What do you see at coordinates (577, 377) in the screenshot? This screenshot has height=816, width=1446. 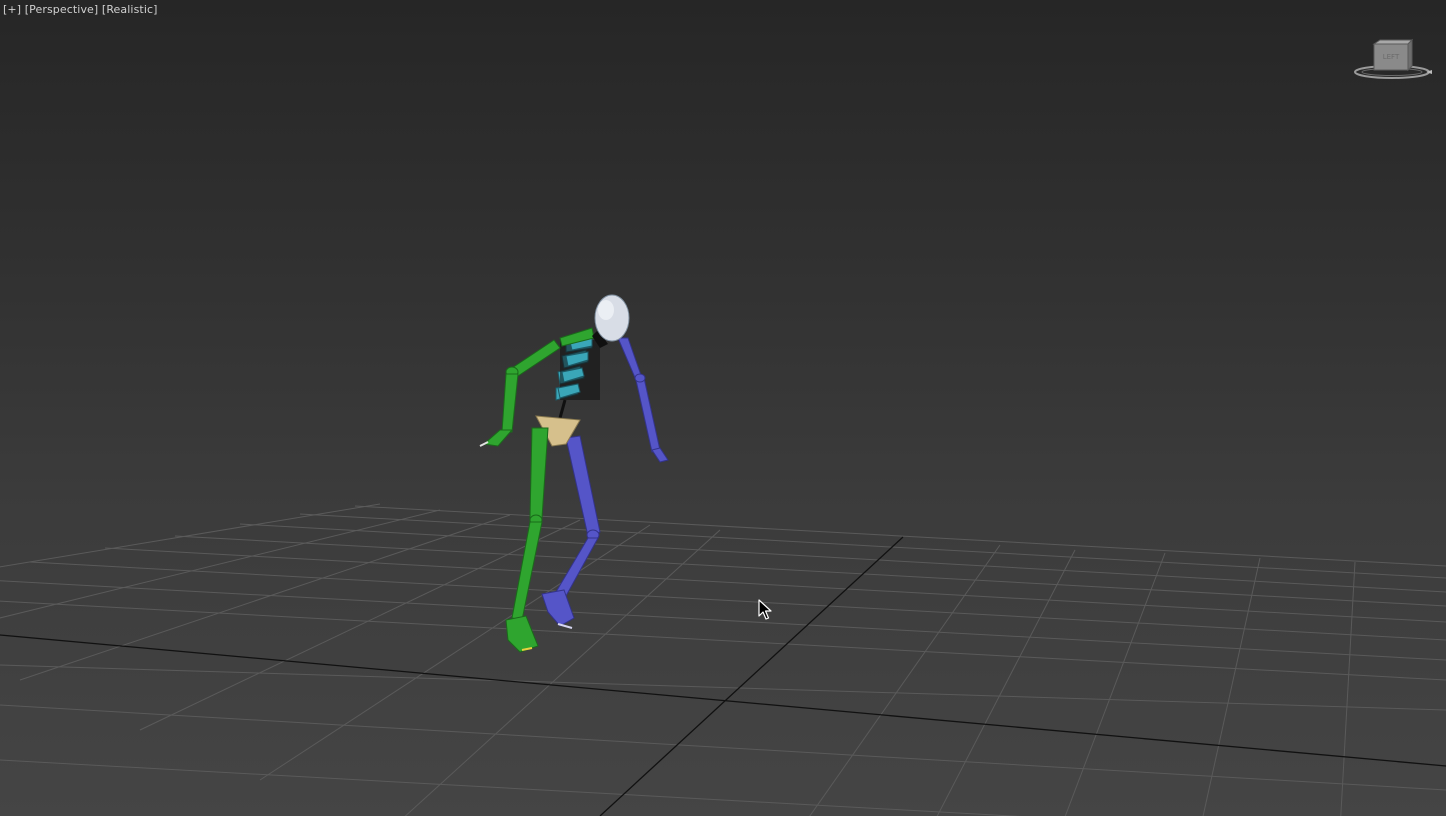 I see `biped-spine` at bounding box center [577, 377].